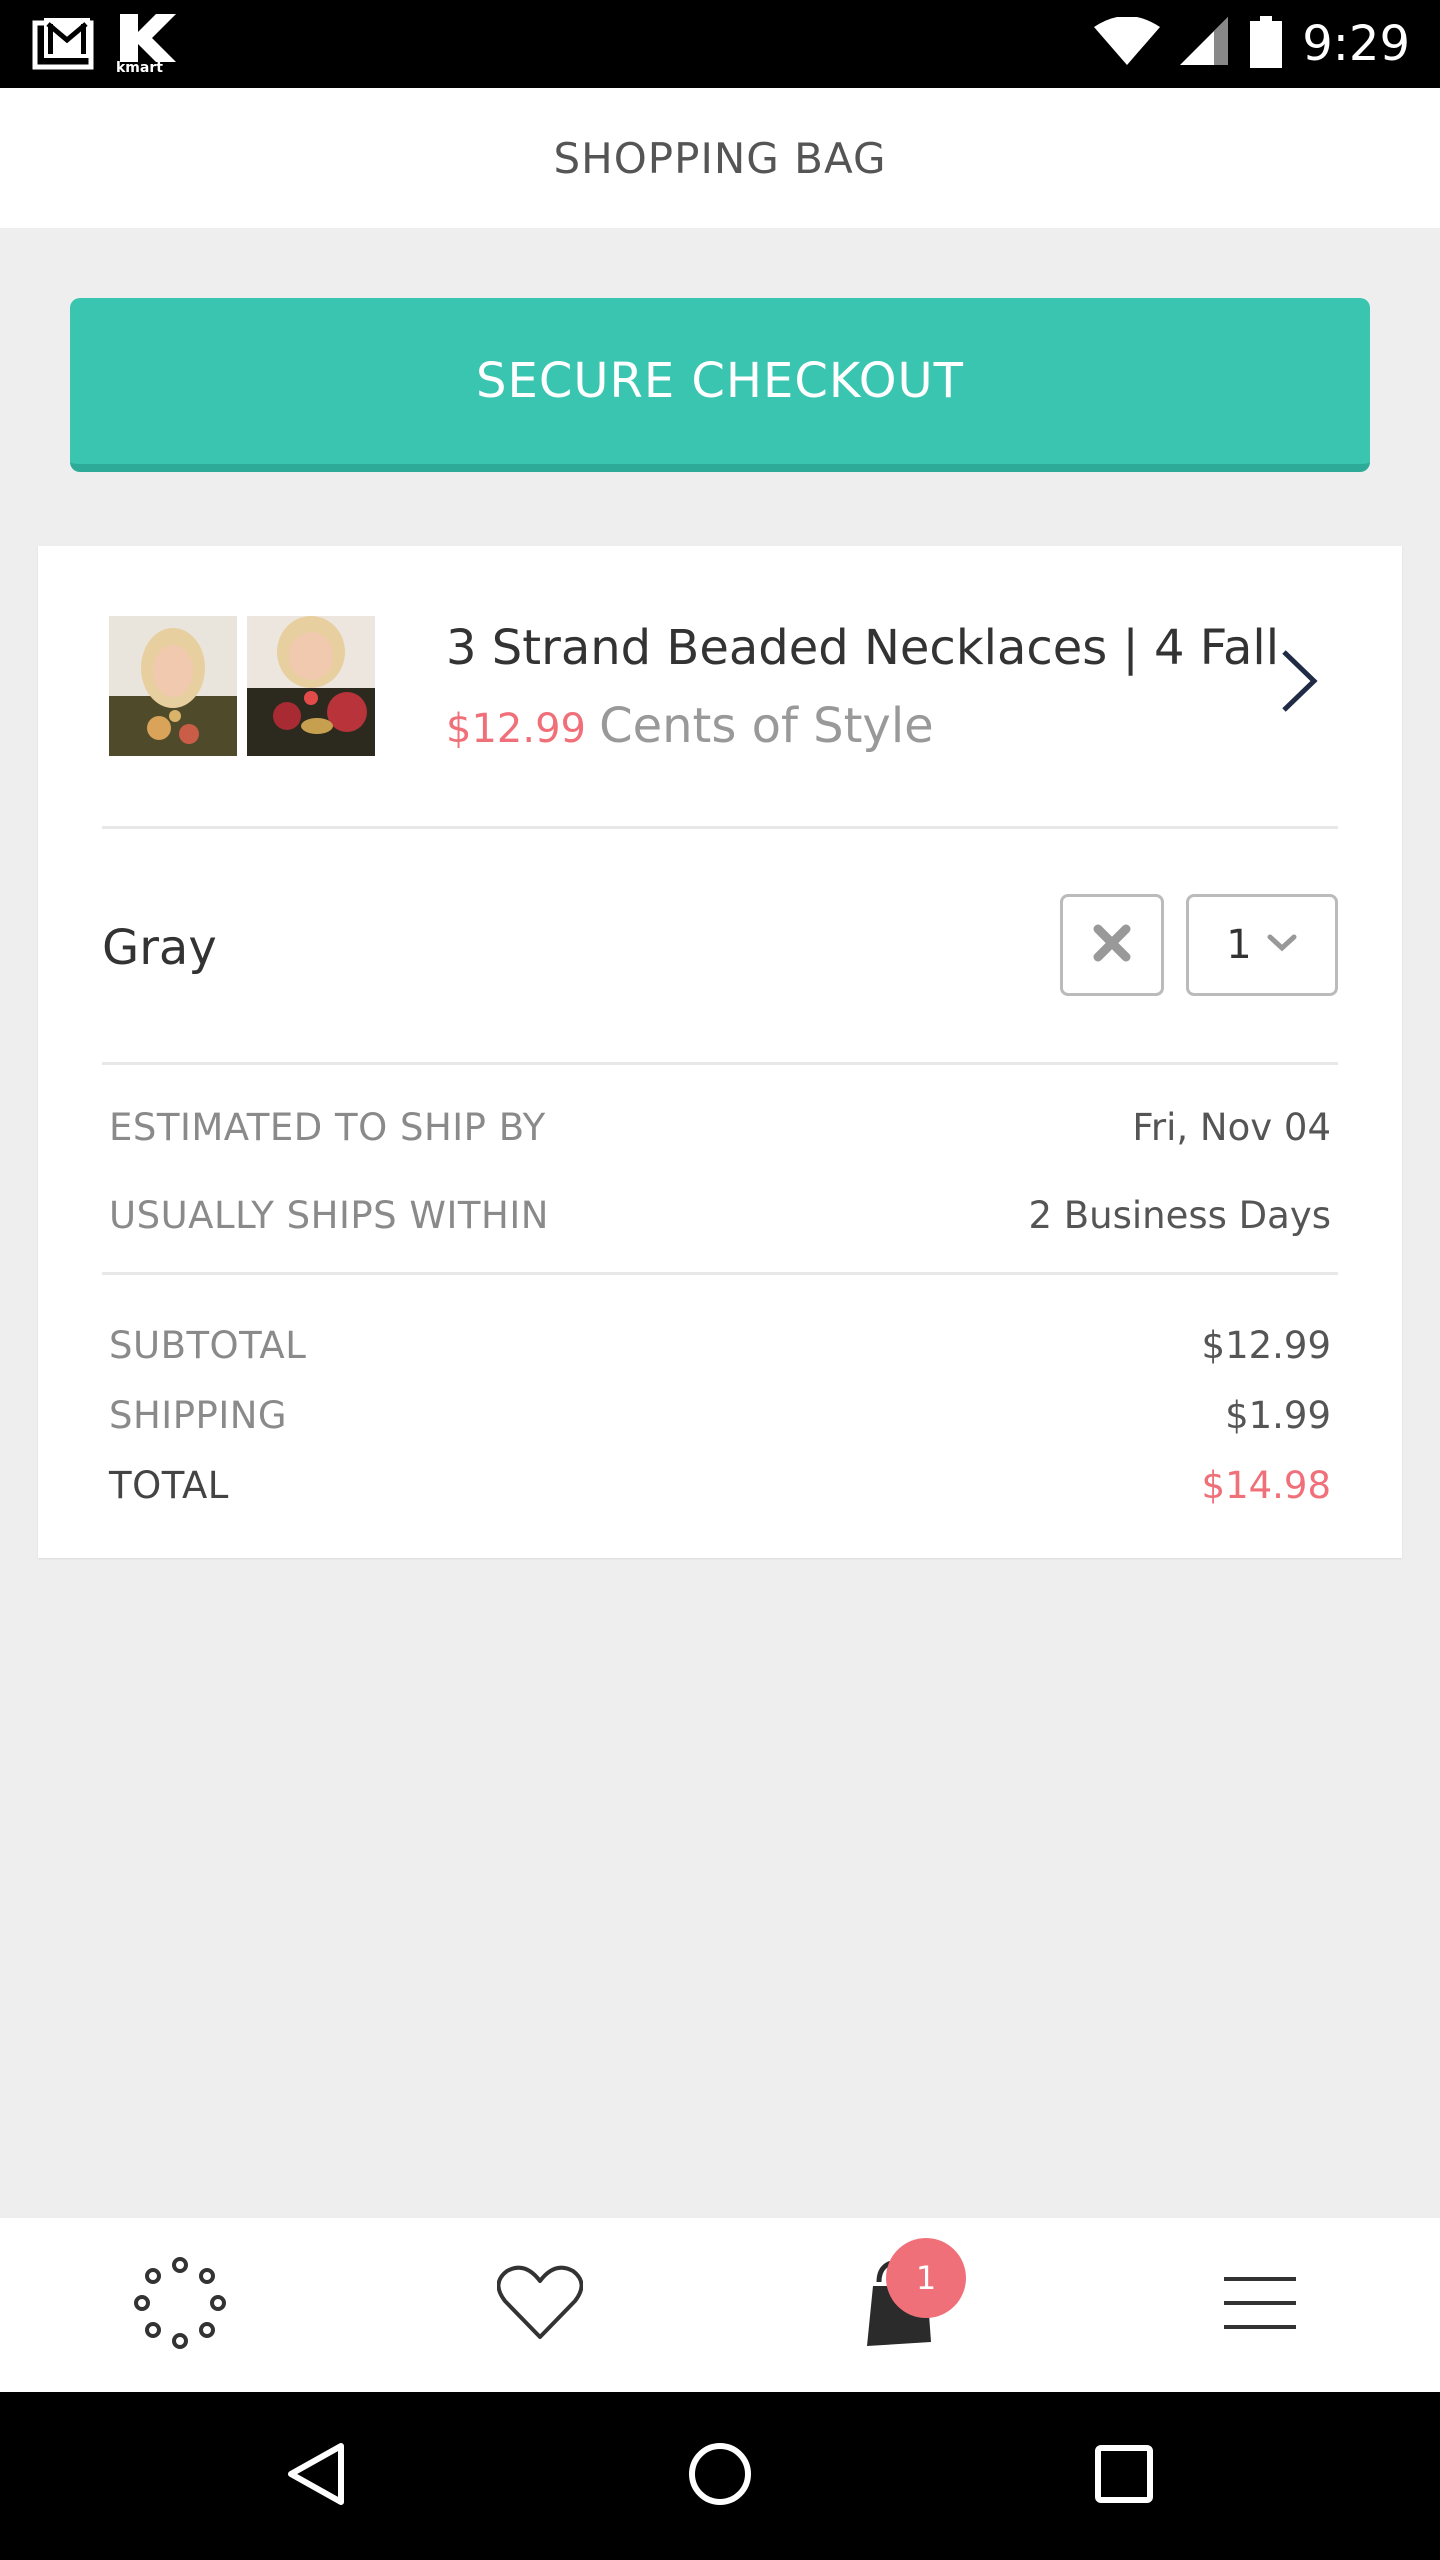 This screenshot has width=1440, height=2560. What do you see at coordinates (720, 385) in the screenshot?
I see `secure-checkout-button: SECURE CHECKOUT` at bounding box center [720, 385].